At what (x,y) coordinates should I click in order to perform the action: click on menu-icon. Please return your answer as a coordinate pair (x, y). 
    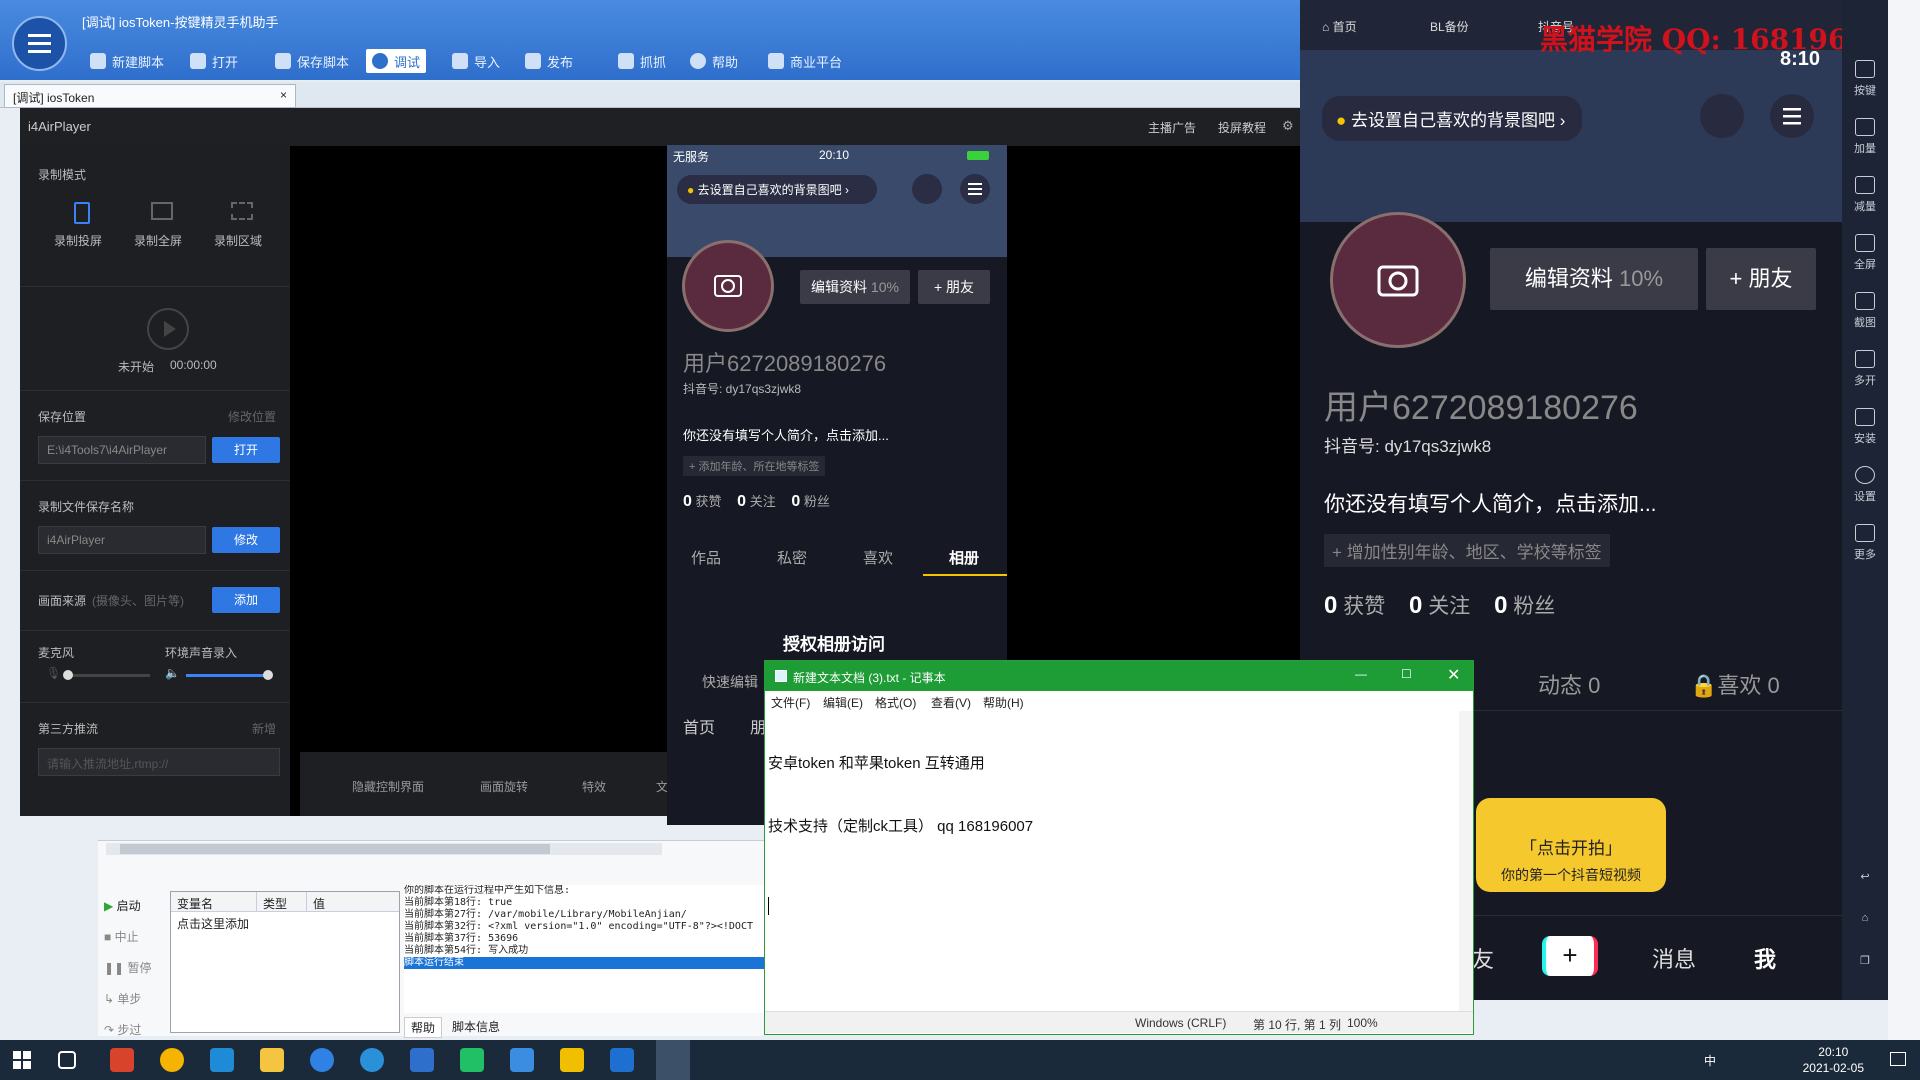
    Looking at the image, I should click on (975, 189).